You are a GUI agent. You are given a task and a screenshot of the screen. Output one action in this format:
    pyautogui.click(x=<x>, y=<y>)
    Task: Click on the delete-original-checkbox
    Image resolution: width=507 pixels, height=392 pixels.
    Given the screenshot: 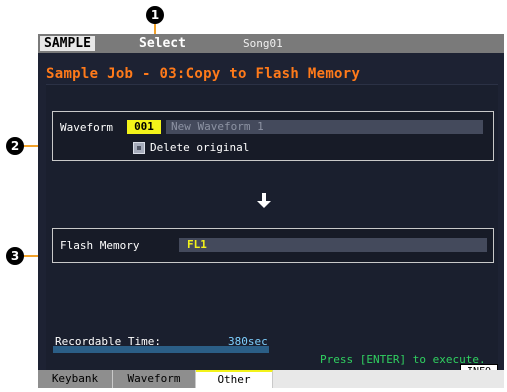 What is the action you would take?
    pyautogui.click(x=139, y=148)
    